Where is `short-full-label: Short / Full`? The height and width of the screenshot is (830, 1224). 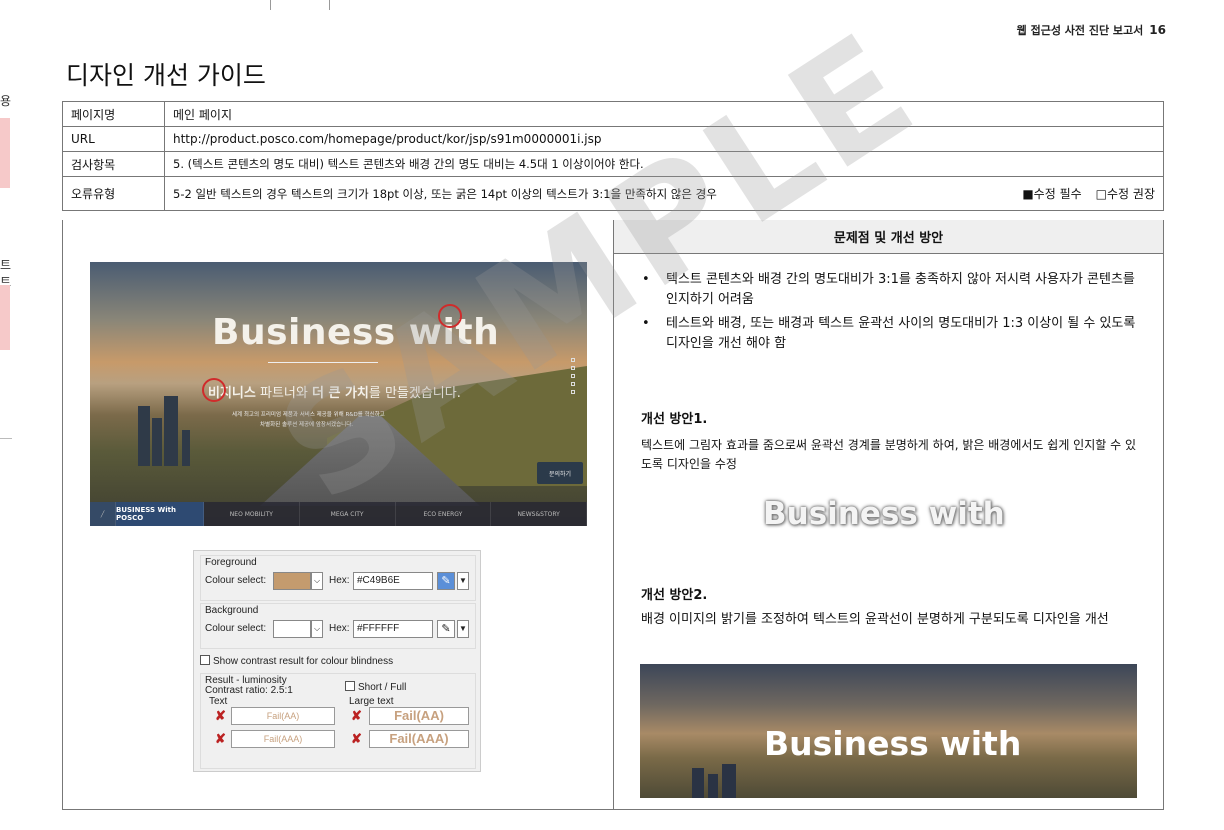
short-full-label: Short / Full is located at coordinates (382, 687).